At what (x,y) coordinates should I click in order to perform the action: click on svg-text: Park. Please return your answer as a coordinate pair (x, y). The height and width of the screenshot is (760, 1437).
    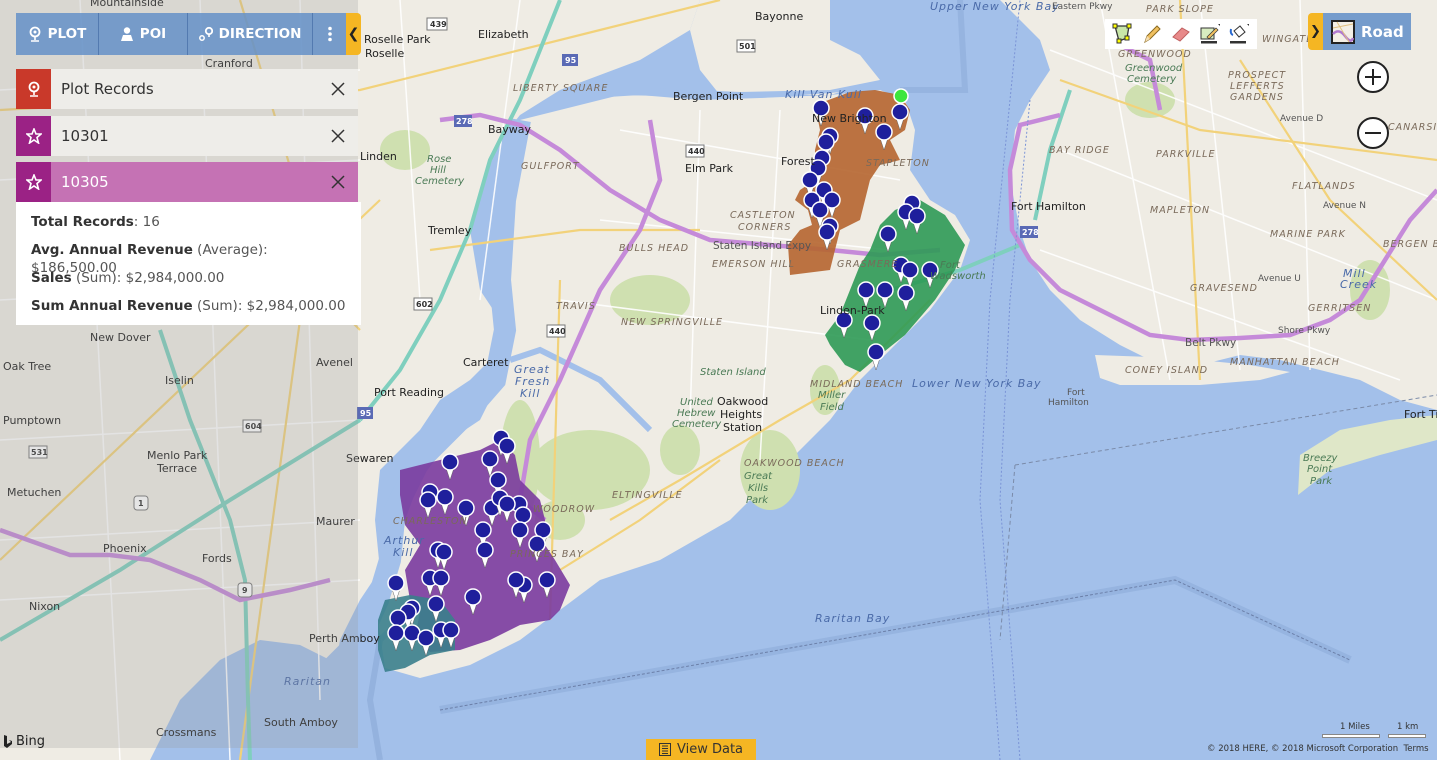
    Looking at the image, I should click on (1321, 481).